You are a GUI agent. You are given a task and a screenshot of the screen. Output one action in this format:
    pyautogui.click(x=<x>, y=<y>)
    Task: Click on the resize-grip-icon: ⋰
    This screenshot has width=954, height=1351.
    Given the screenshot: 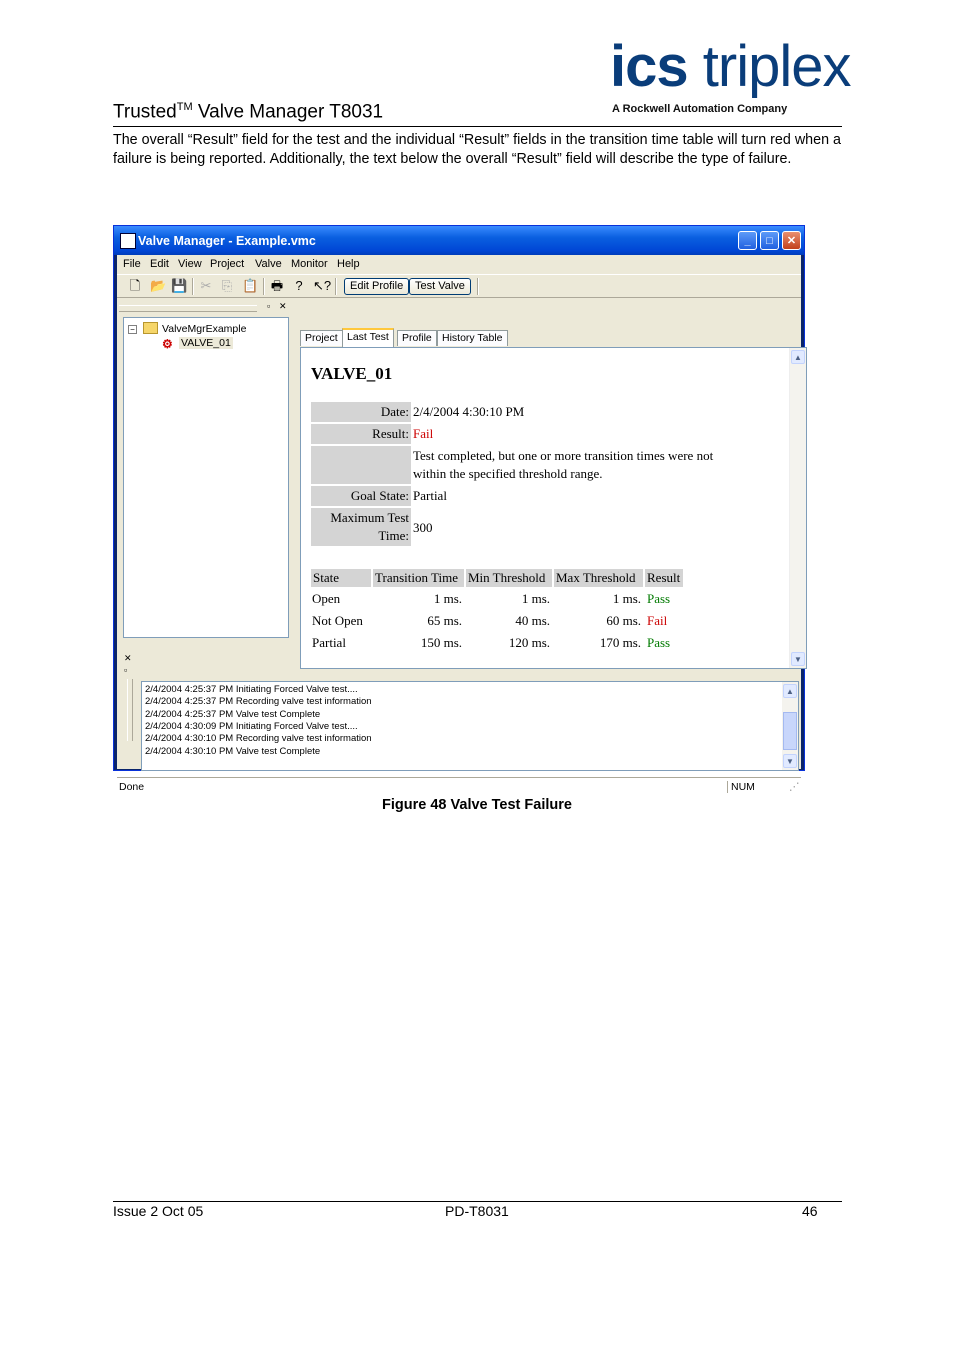 What is the action you would take?
    pyautogui.click(x=794, y=787)
    